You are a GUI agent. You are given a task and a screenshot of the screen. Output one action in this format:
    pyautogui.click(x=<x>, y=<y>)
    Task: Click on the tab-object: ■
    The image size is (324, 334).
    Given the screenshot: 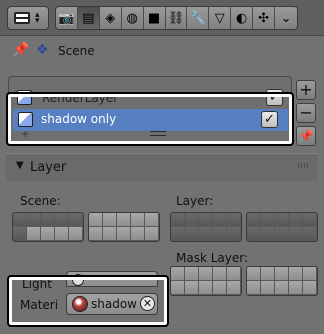 What is the action you would take?
    pyautogui.click(x=154, y=18)
    